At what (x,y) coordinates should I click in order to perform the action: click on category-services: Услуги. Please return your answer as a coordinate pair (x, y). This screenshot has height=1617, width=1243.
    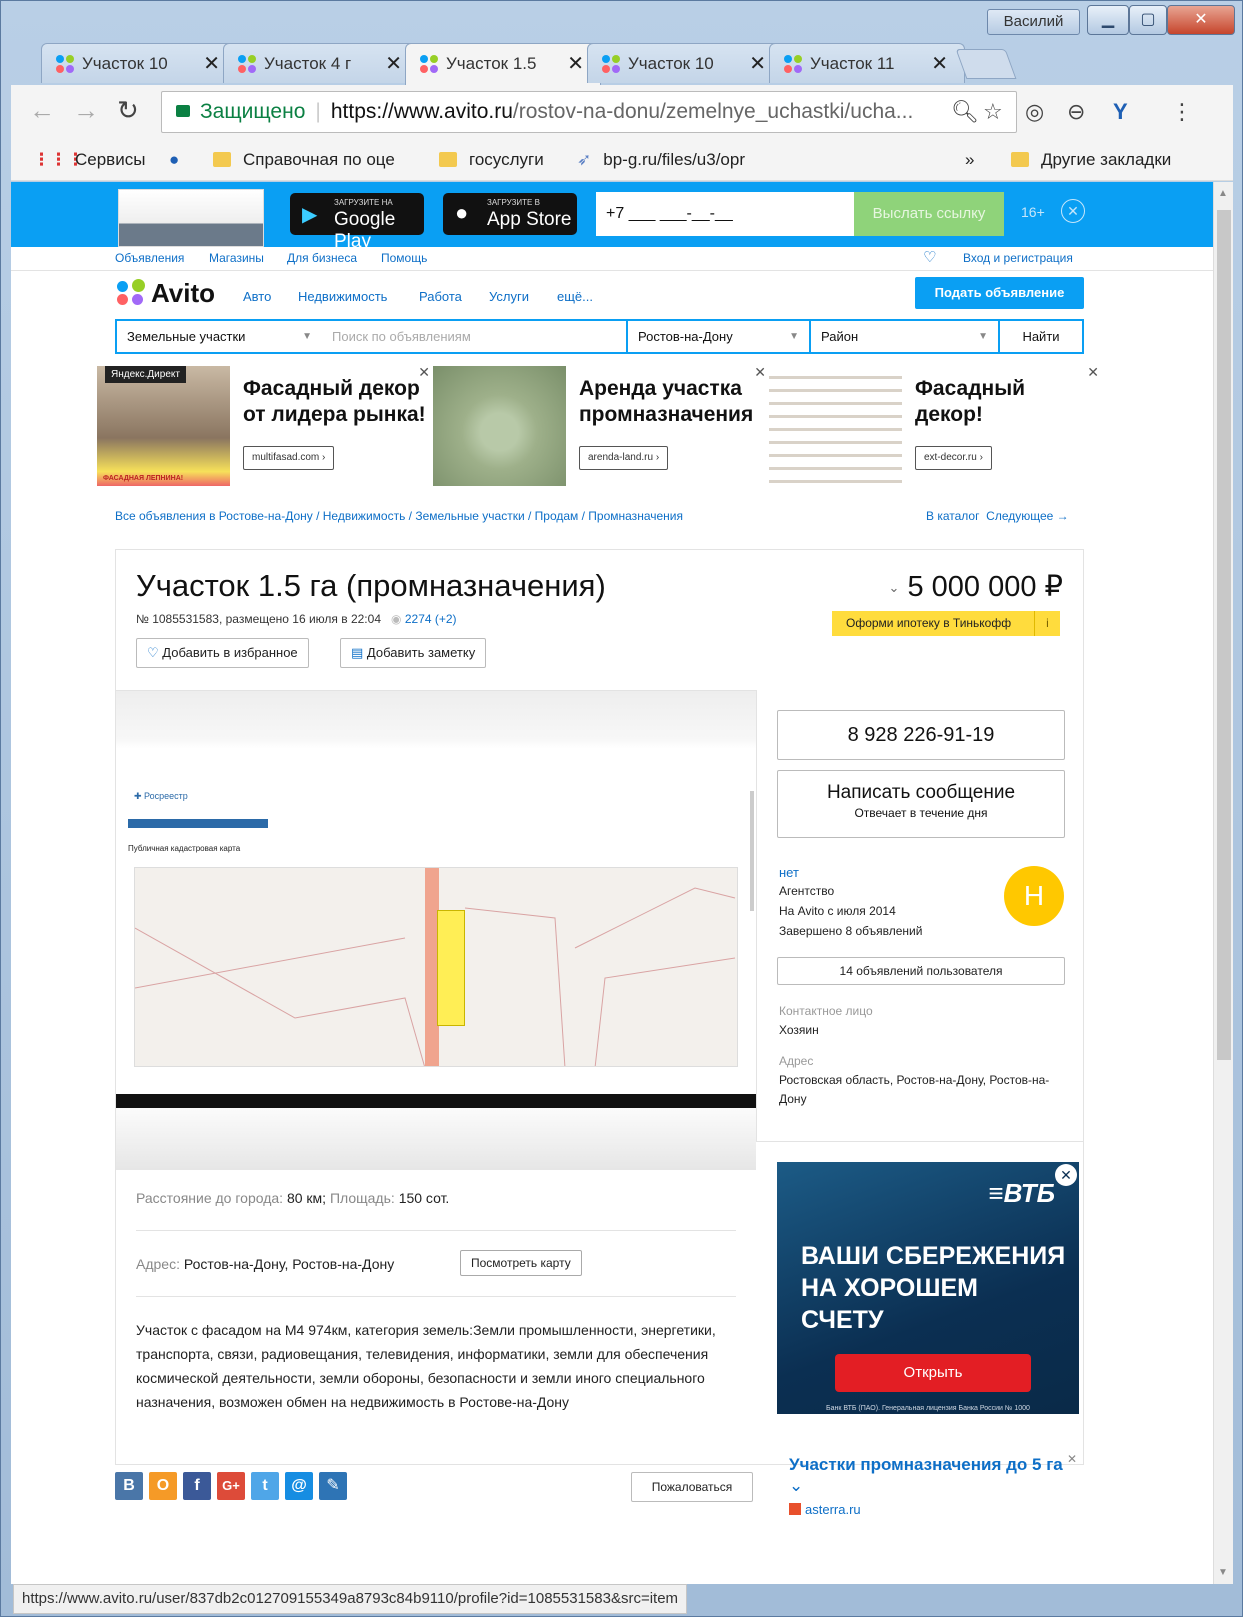
    Looking at the image, I should click on (509, 296).